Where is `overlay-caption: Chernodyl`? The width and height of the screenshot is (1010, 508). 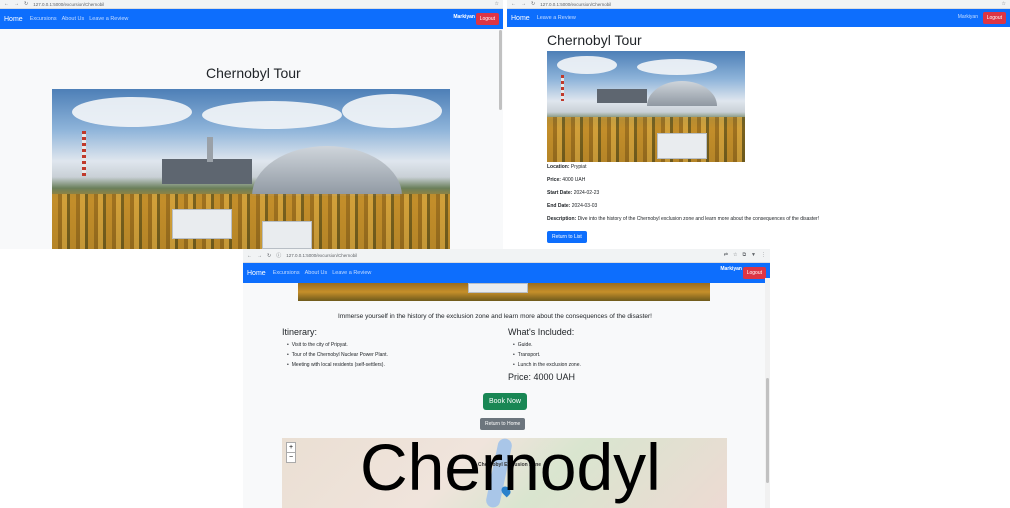
overlay-caption: Chernodyl is located at coordinates (510, 467).